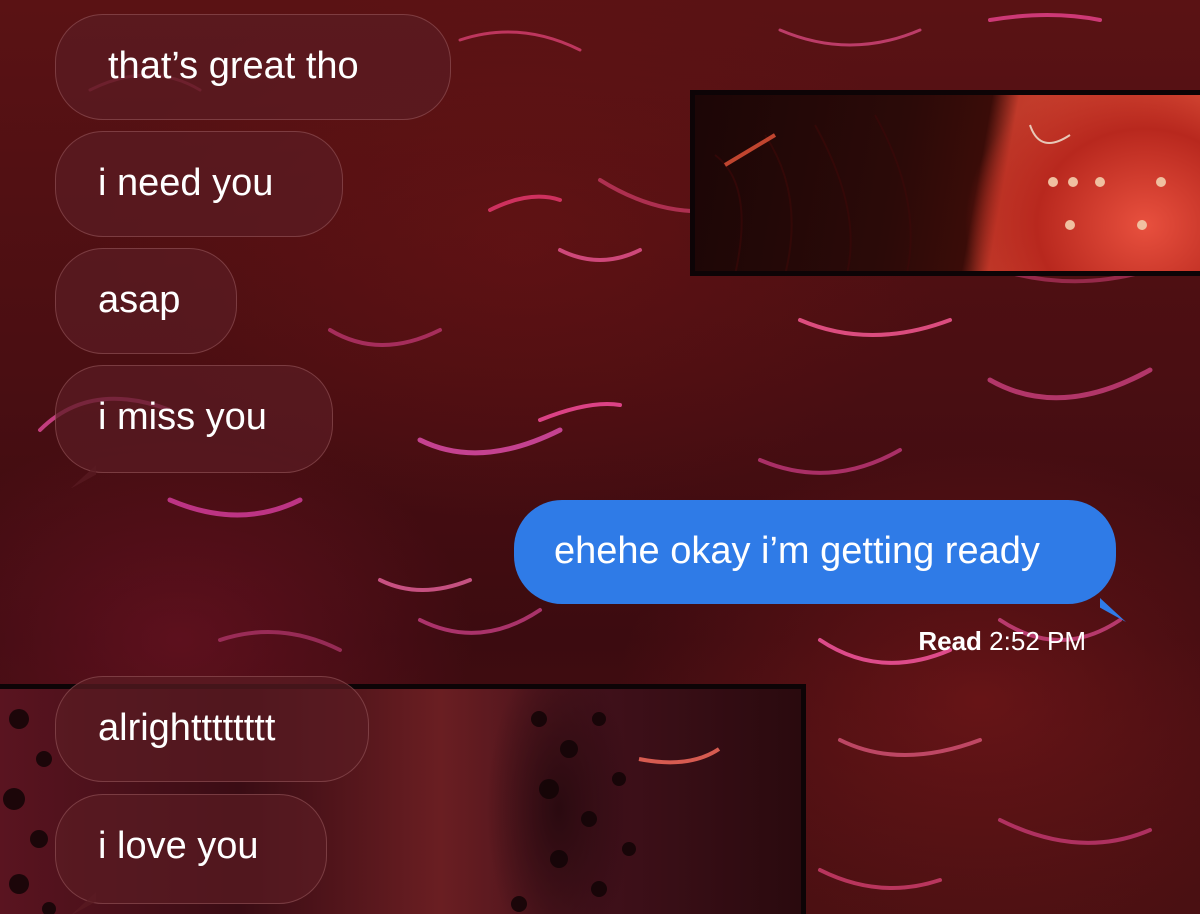 The width and height of the screenshot is (1200, 914). I want to click on message-text: ehehe okay i’m getting ready, so click(797, 551).